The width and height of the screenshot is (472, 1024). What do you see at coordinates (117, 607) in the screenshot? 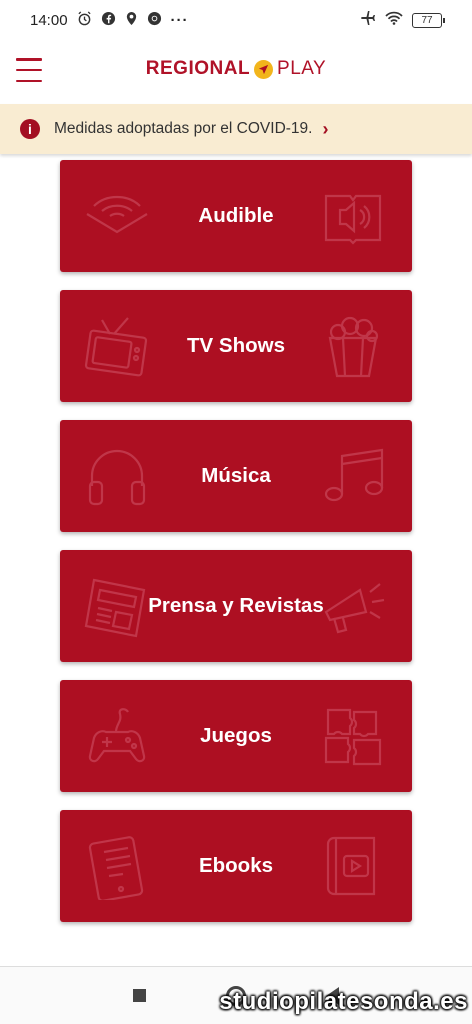
I see `newspaper-icon` at bounding box center [117, 607].